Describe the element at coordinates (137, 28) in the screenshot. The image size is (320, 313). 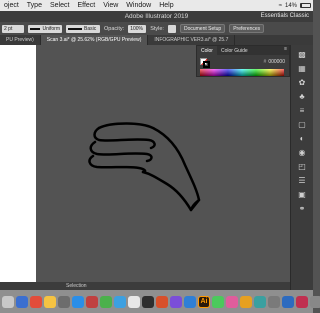
I see `opacity-field: 100%` at that location.